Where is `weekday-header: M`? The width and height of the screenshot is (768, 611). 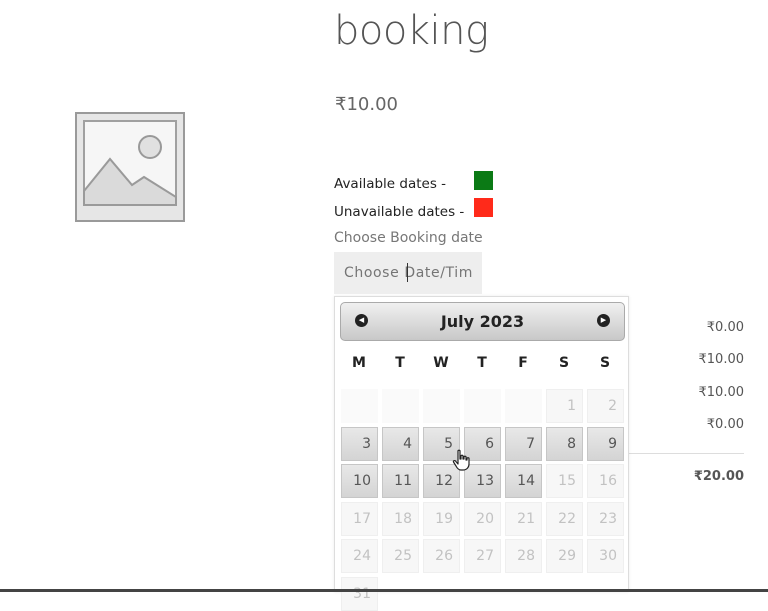
weekday-header: M is located at coordinates (359, 363).